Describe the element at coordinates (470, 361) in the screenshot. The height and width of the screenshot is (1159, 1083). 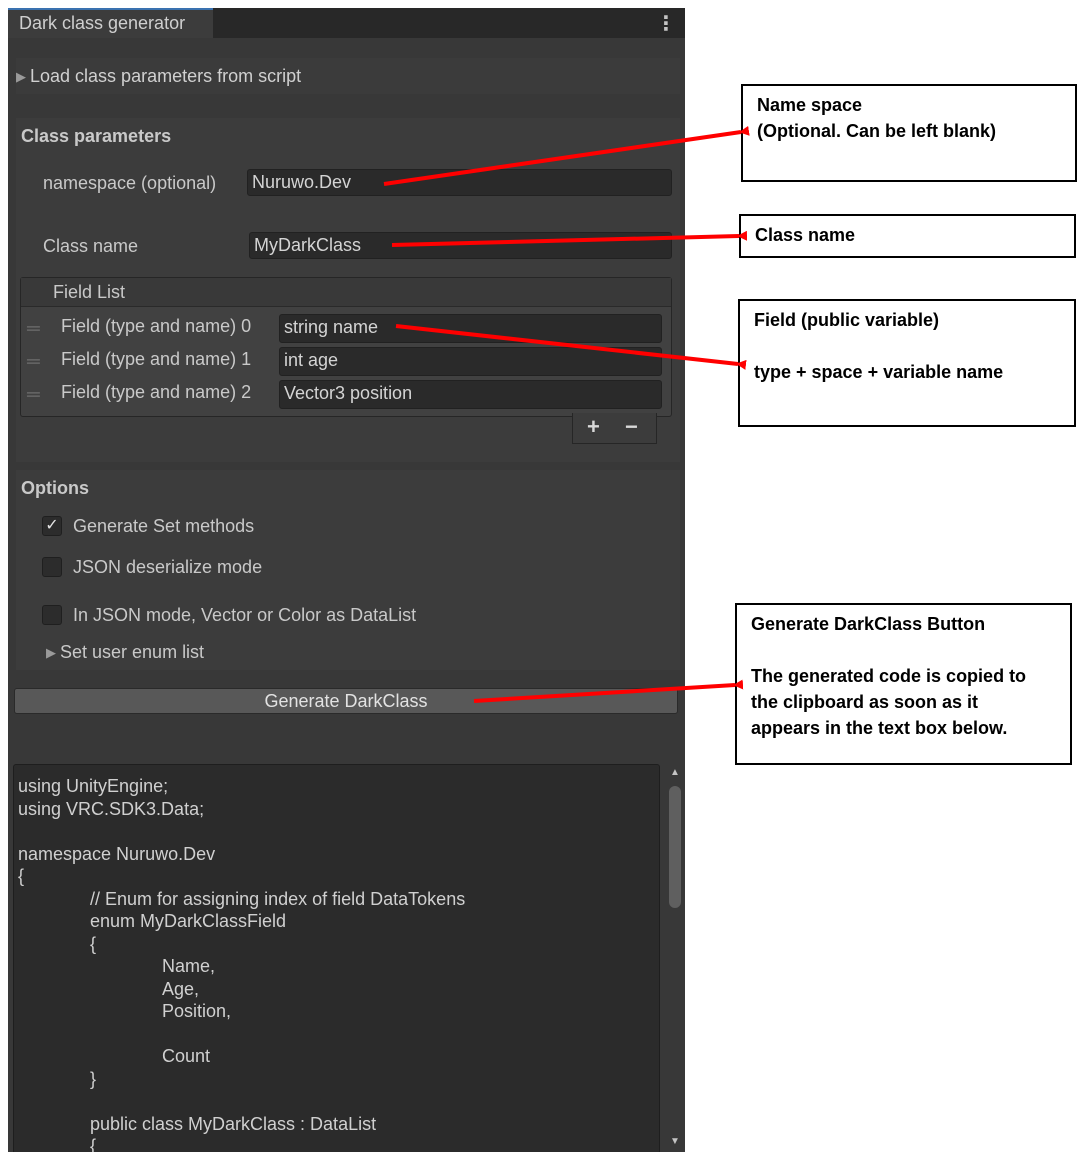
I see `field-value-input: int age` at that location.